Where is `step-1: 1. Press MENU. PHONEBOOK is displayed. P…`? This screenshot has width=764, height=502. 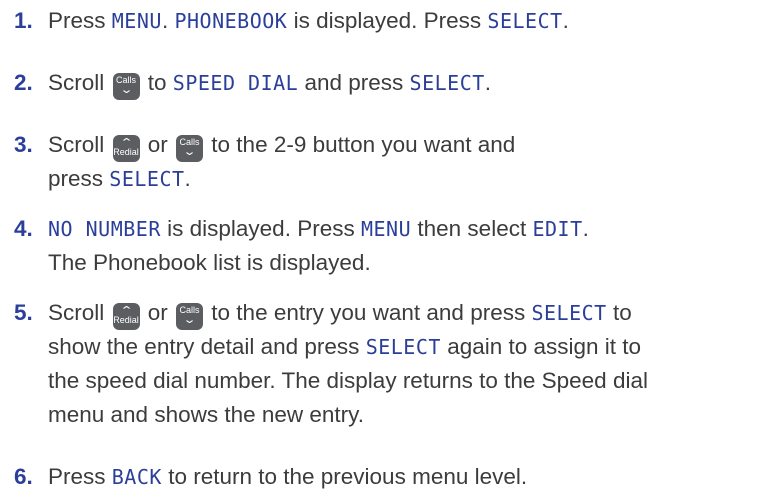 step-1: 1. Press MENU. PHONEBOOK is displayed. P… is located at coordinates (384, 21).